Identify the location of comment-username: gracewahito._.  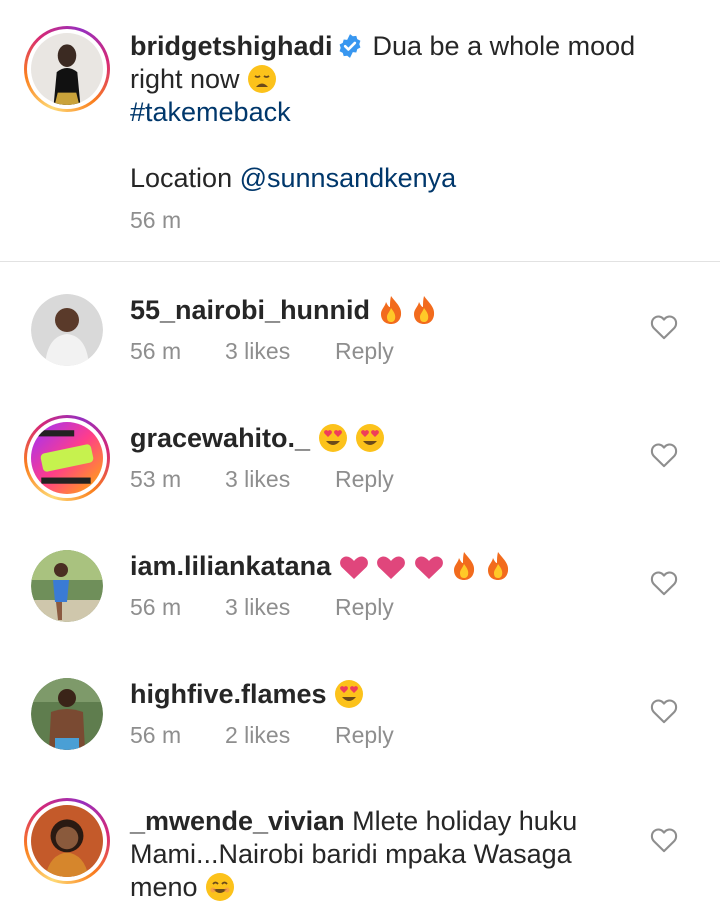
(220, 438).